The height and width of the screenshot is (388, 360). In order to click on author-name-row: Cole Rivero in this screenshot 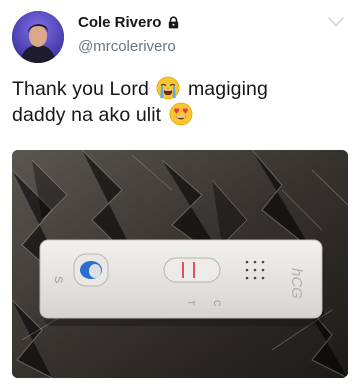, I will do `click(129, 22)`.